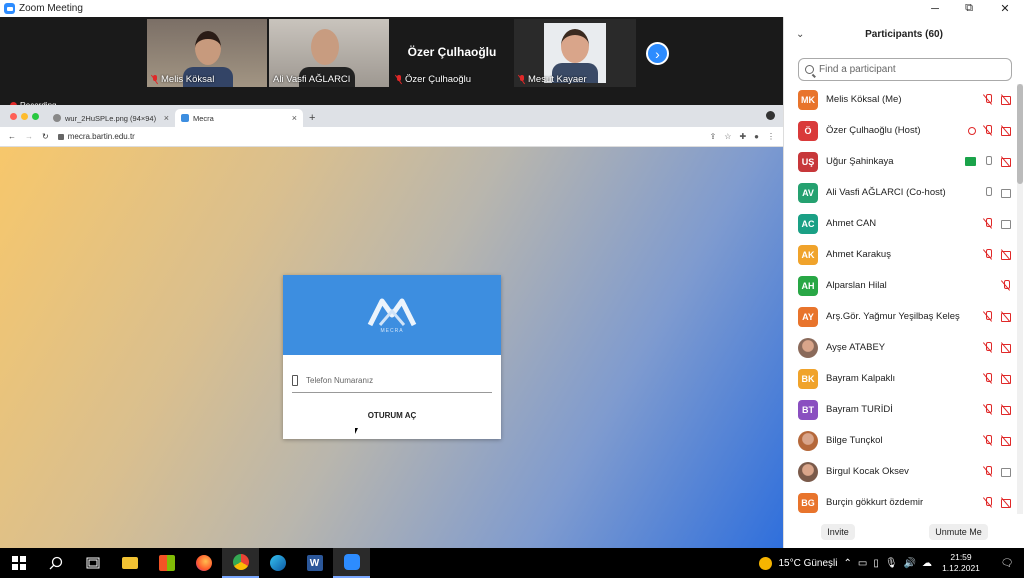  What do you see at coordinates (900, 316) in the screenshot?
I see `participant-row: AY Arş.Gör. Yağmur Yeşilbaş Keleş` at bounding box center [900, 316].